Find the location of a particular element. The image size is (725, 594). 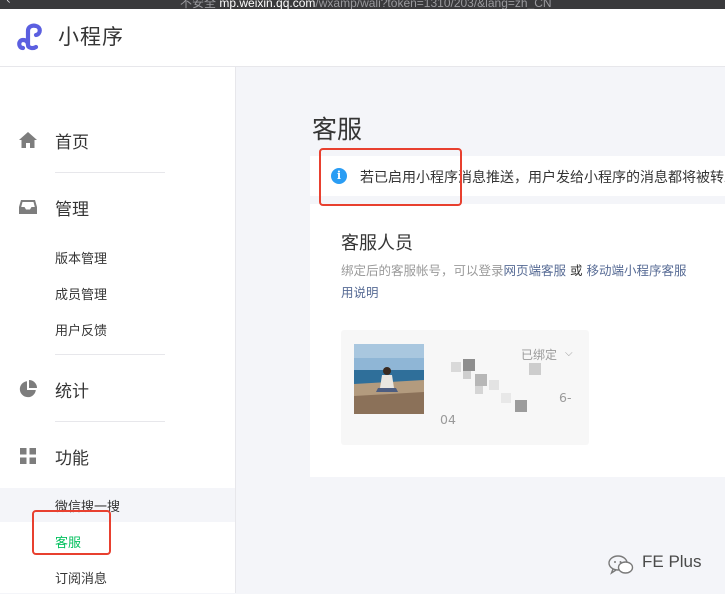

sidebar-item-manage: 管理 is located at coordinates (117, 207).